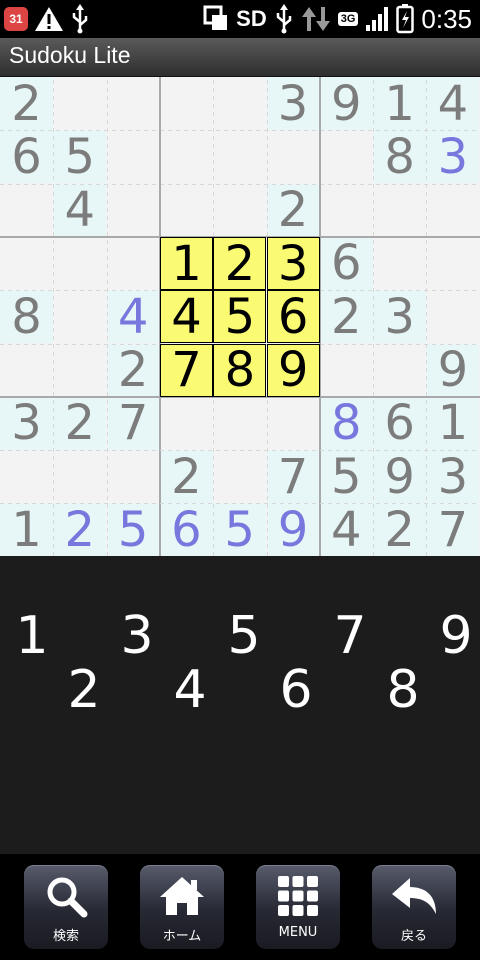 This screenshot has height=960, width=480. What do you see at coordinates (107, 316) in the screenshot?
I see `grid-line` at bounding box center [107, 316].